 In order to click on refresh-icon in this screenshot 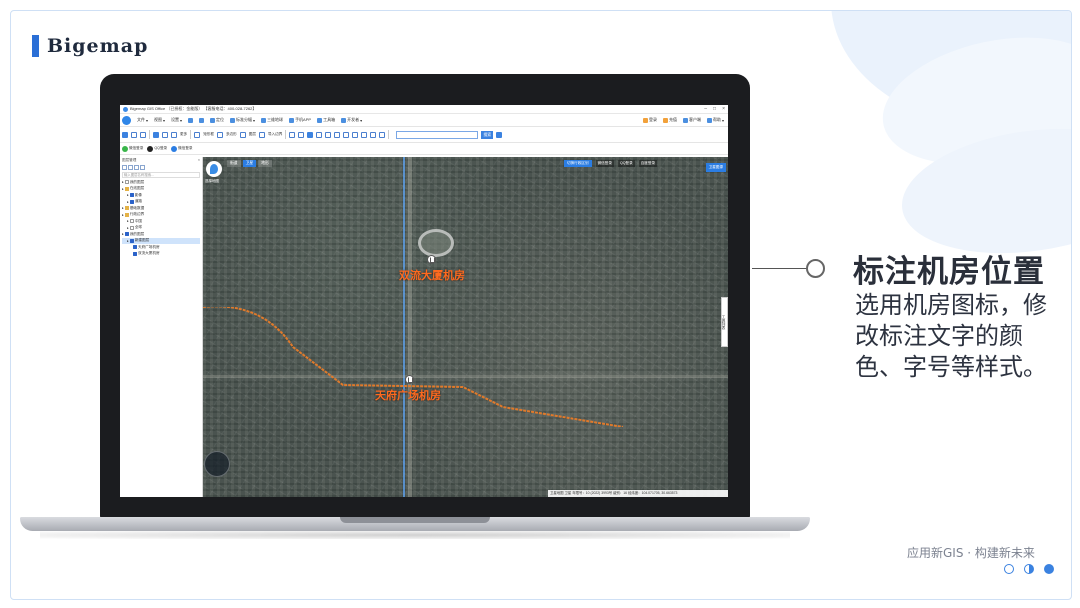, I will do `click(165, 134)`.